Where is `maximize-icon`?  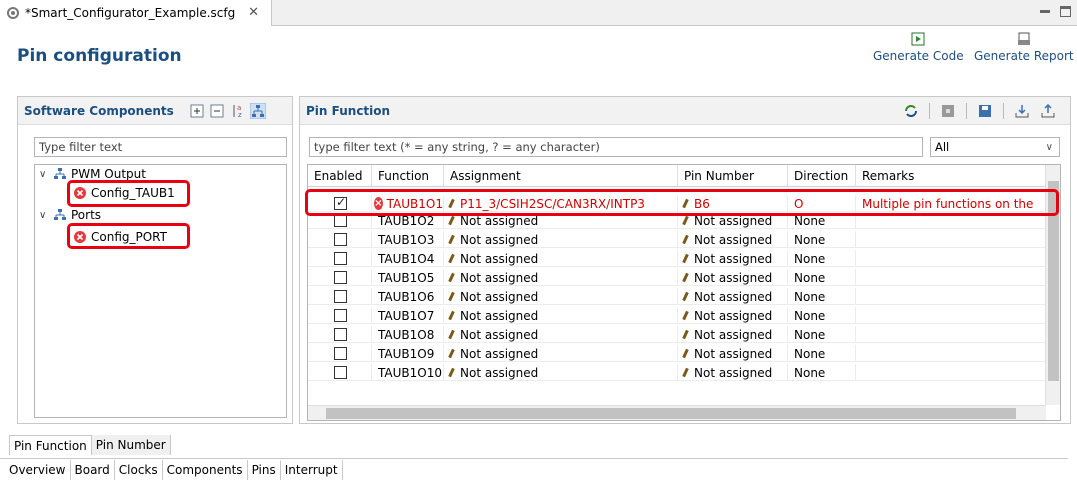
maximize-icon is located at coordinates (1065, 11).